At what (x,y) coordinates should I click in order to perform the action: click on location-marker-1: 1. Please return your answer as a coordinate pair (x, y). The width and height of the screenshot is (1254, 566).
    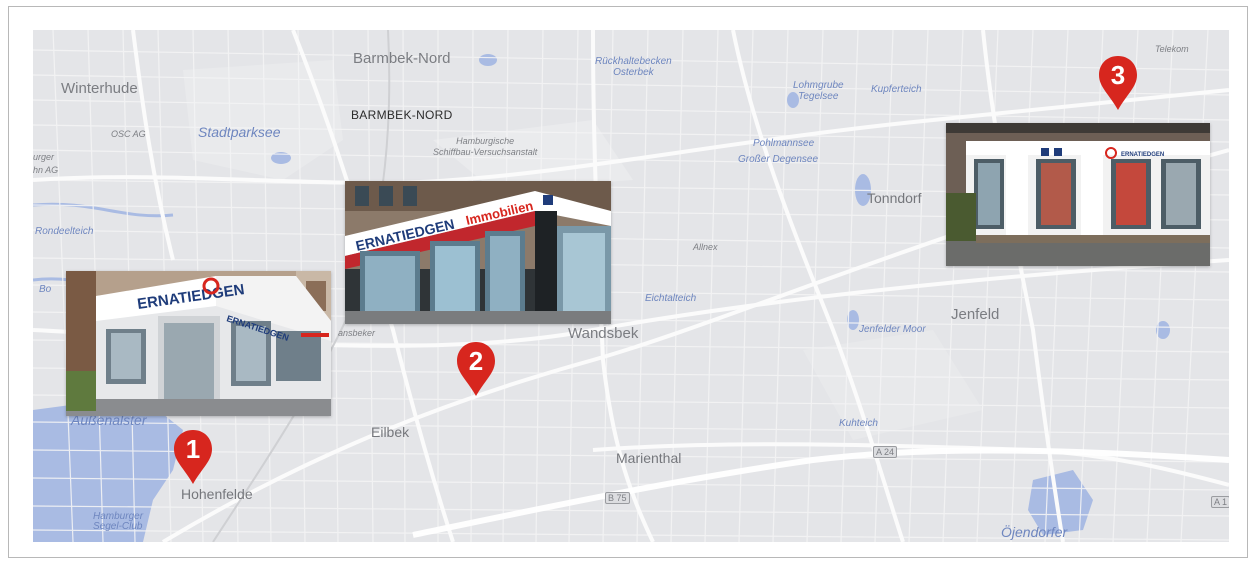
    Looking at the image, I should click on (193, 457).